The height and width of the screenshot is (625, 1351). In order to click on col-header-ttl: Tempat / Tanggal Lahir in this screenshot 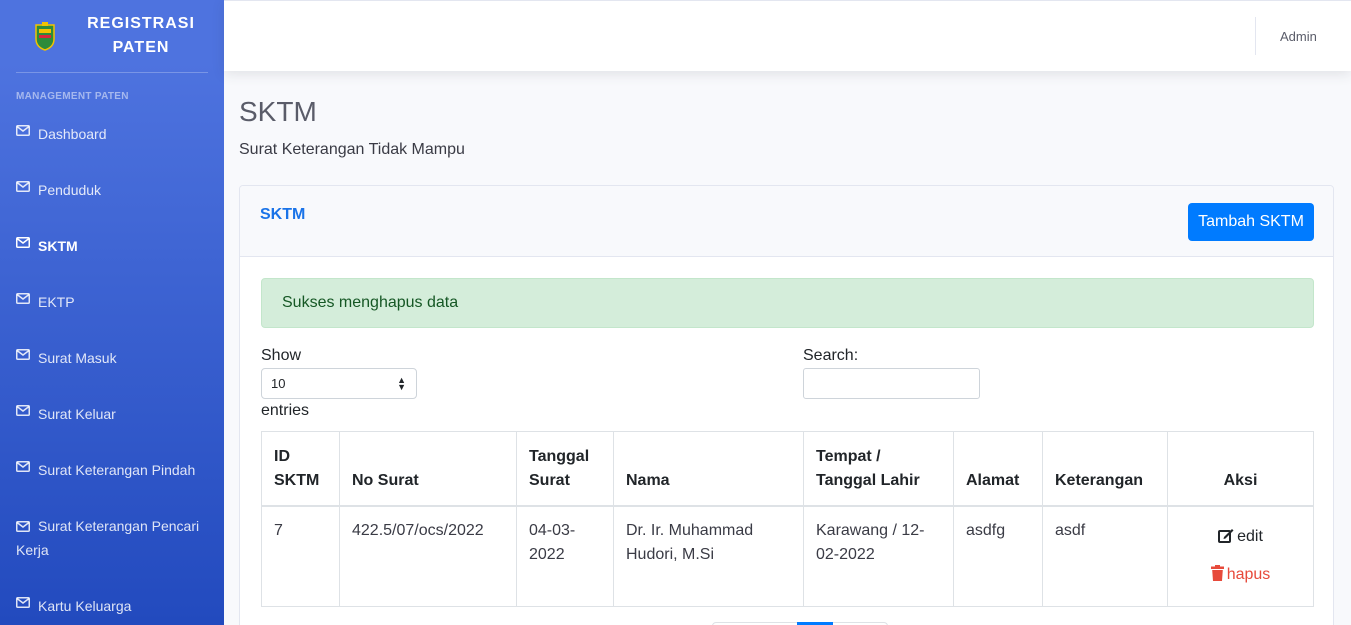, I will do `click(878, 469)`.